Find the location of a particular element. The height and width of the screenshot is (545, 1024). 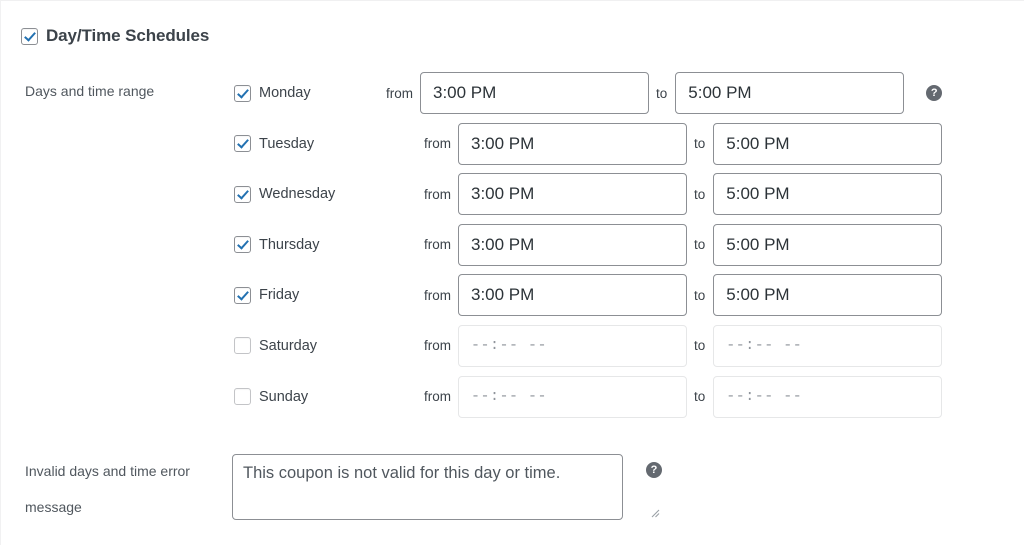

time-from-input-monday: 3:00 PM is located at coordinates (534, 93).